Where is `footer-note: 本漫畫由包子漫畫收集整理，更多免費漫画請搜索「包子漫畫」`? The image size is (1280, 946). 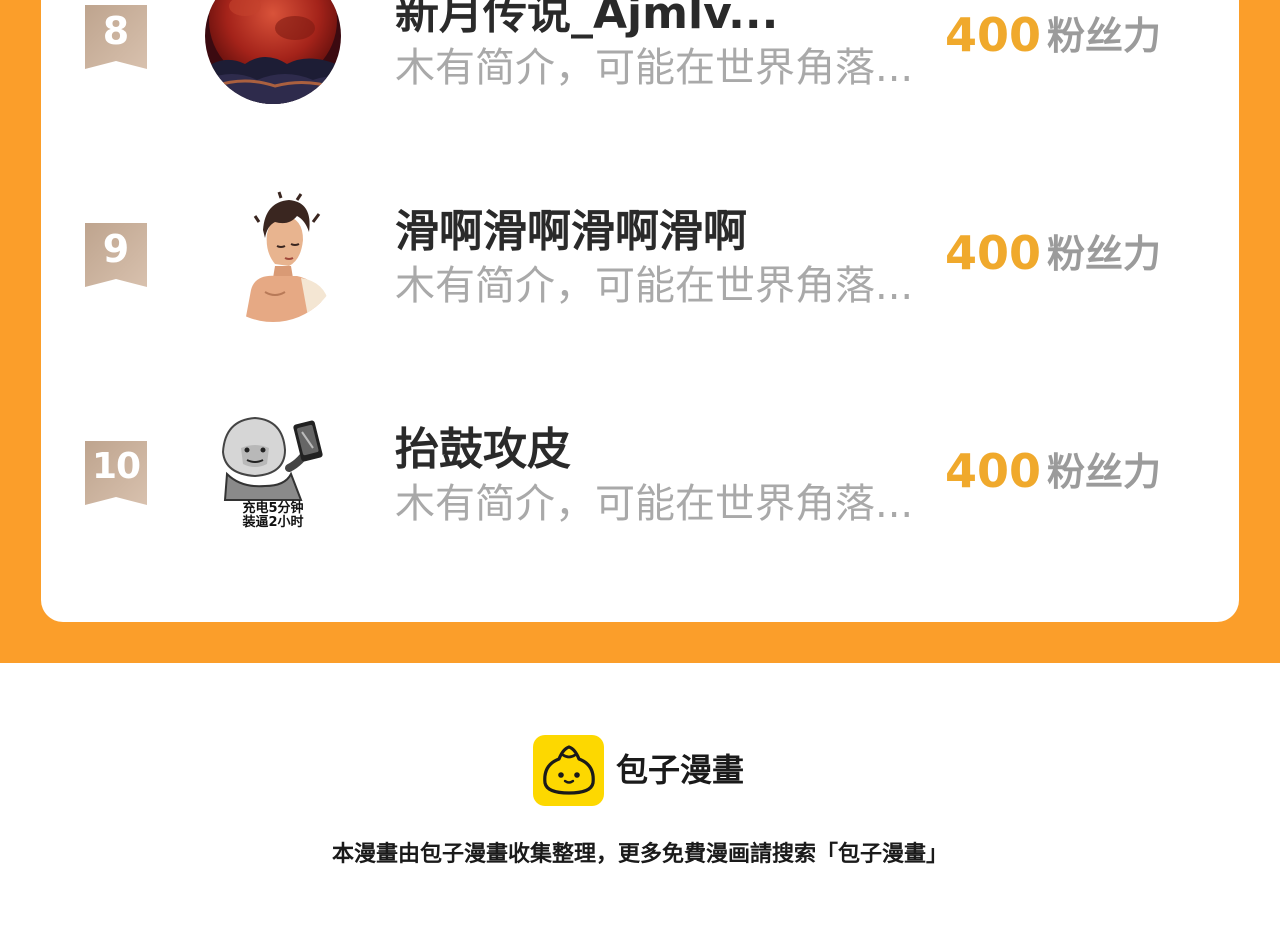 footer-note: 本漫畫由包子漫畫收集整理，更多免費漫画請搜索「包子漫畫」 is located at coordinates (639, 854).